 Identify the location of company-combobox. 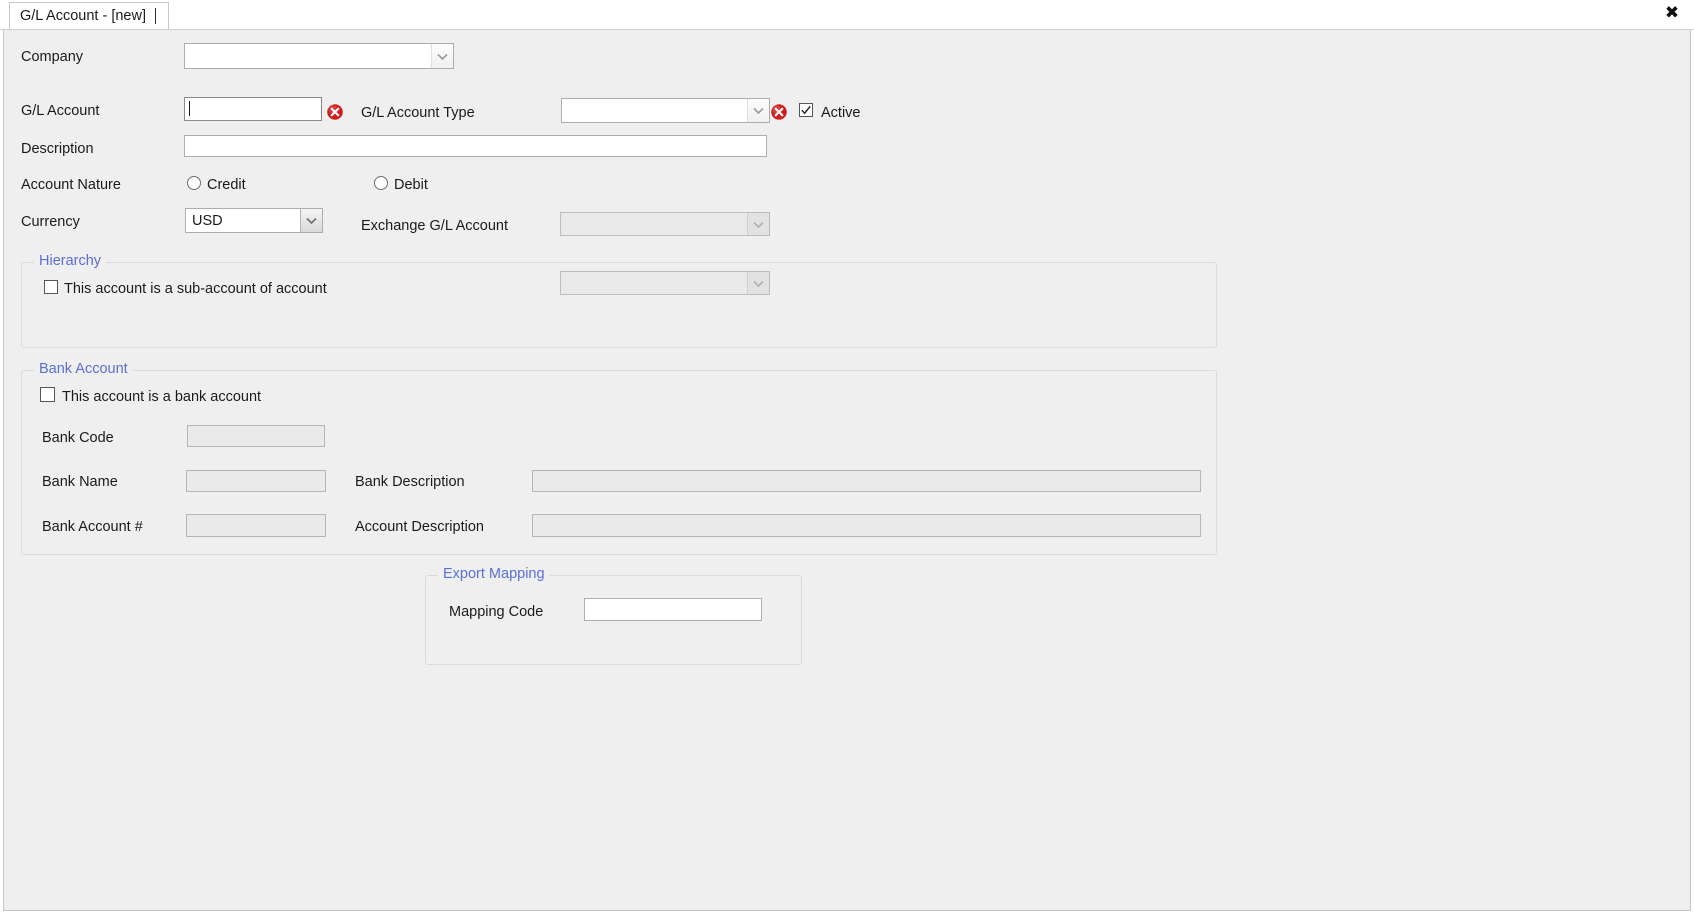
(319, 56).